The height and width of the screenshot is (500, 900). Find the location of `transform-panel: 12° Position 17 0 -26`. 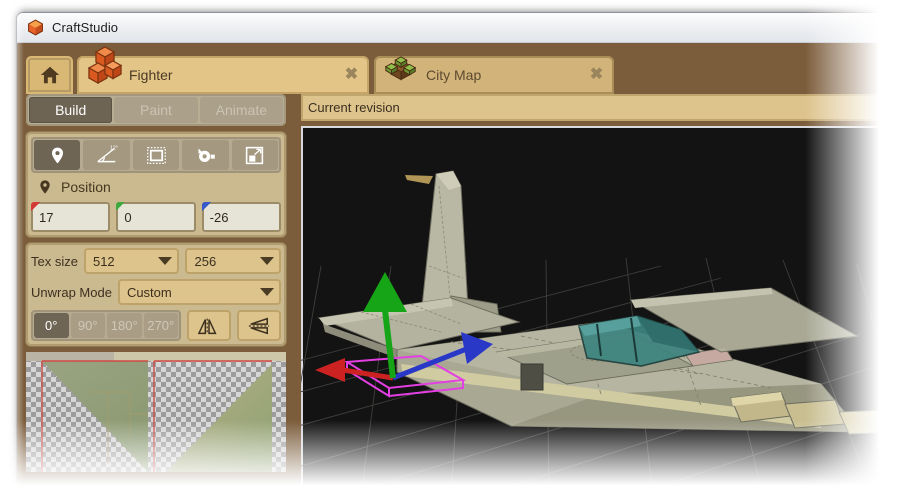

transform-panel: 12° Position 17 0 -26 is located at coordinates (156, 184).